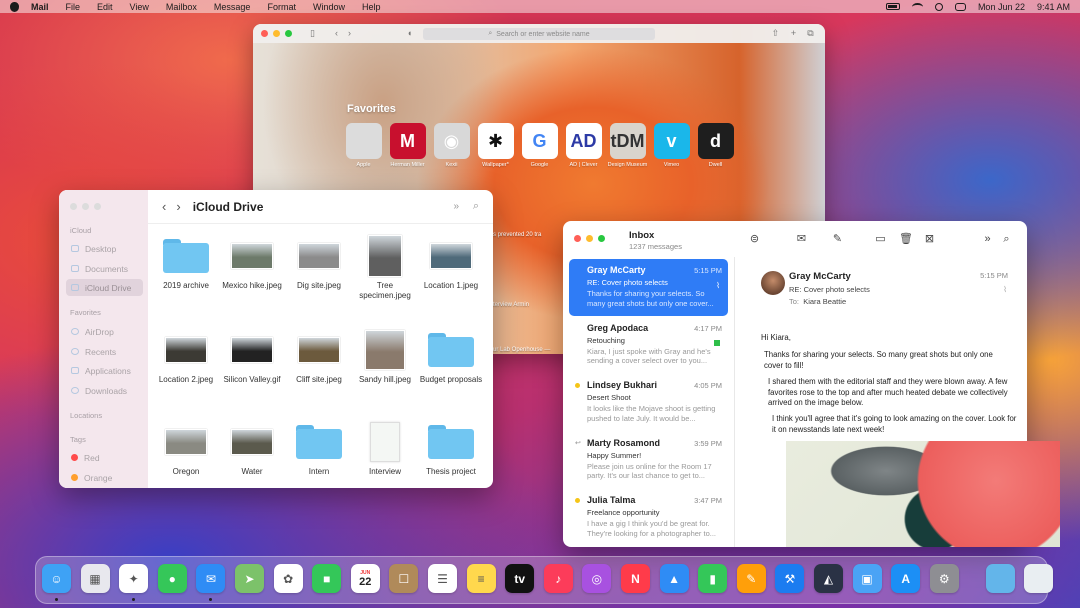  I want to click on safari-icon: ✦, so click(134, 578).